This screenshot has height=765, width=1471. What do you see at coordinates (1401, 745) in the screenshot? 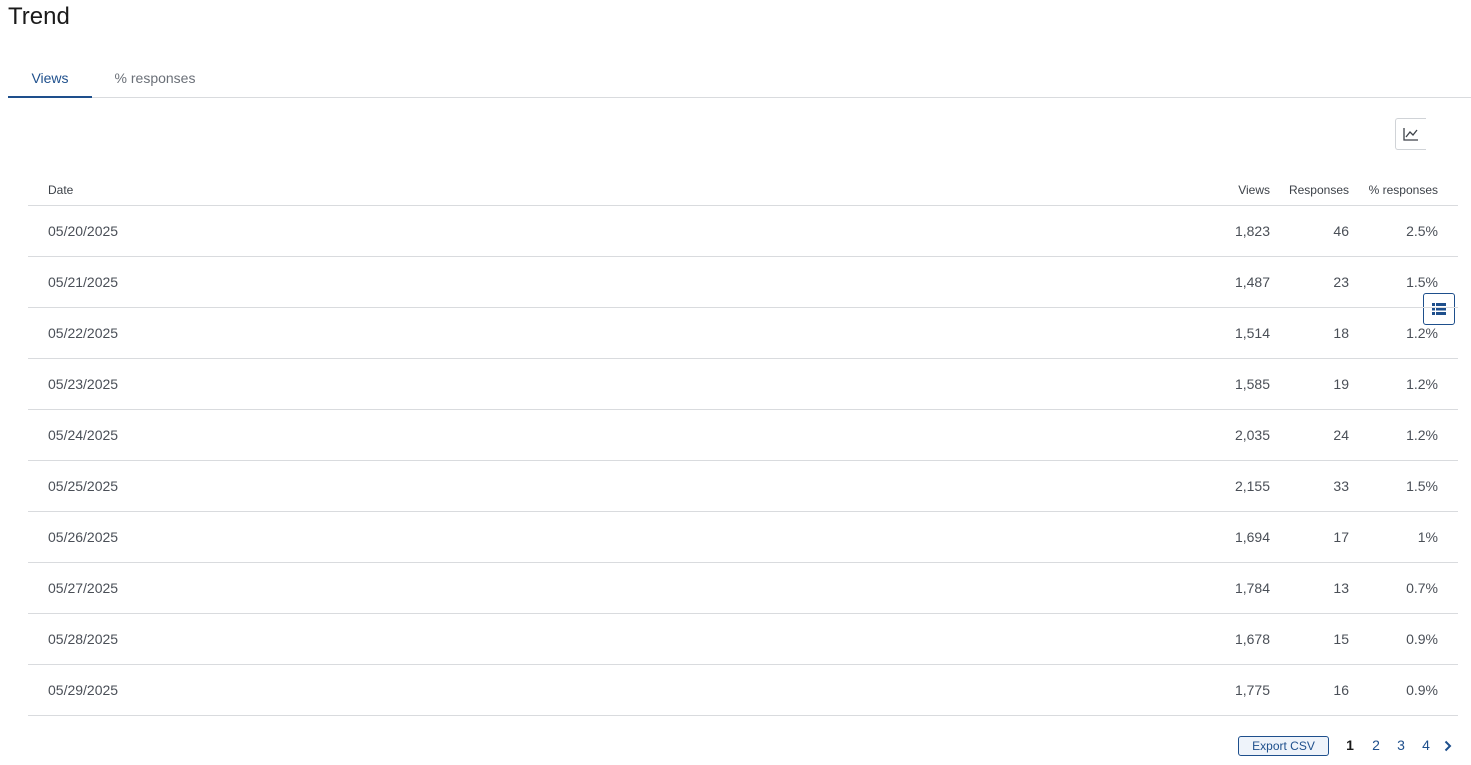
I see `page-3-link: 3` at bounding box center [1401, 745].